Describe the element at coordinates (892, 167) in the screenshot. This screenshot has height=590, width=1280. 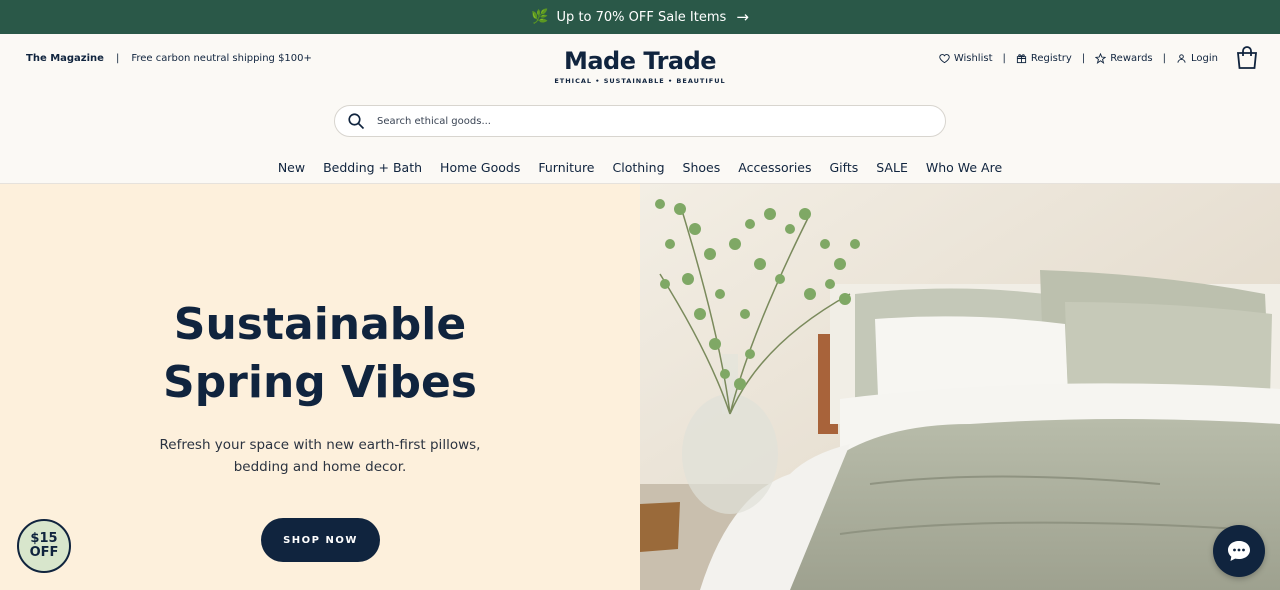
I see `nav-item-sale: SALE` at that location.